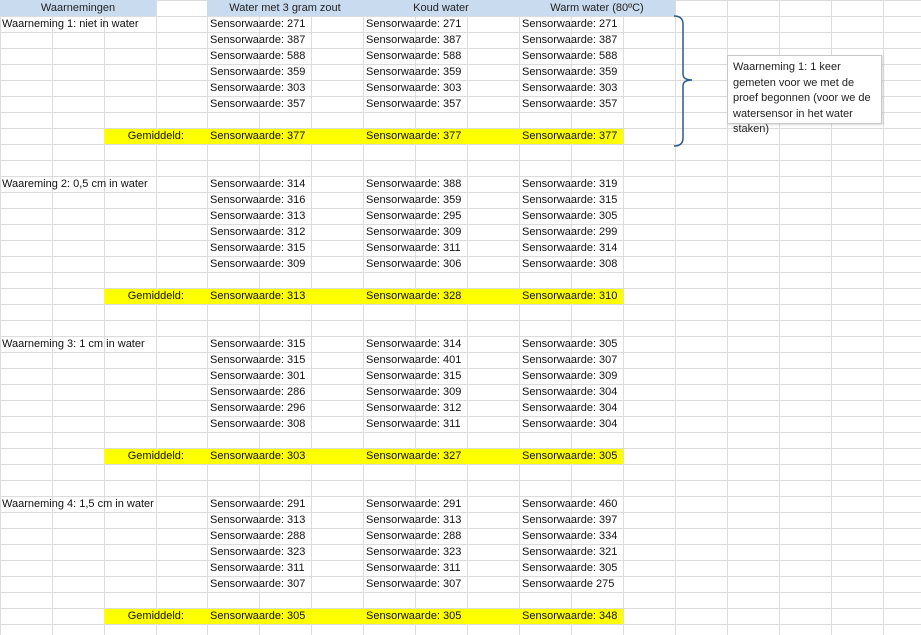 Image resolution: width=921 pixels, height=635 pixels. I want to click on value-cell-warm: Sensorwaarde: 308, so click(597, 264).